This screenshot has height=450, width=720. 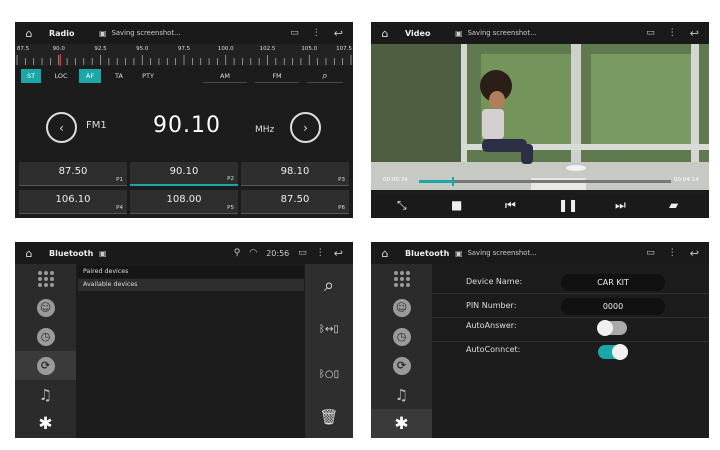 What do you see at coordinates (23, 49) in the screenshot?
I see `tuner-label: 87.5` at bounding box center [23, 49].